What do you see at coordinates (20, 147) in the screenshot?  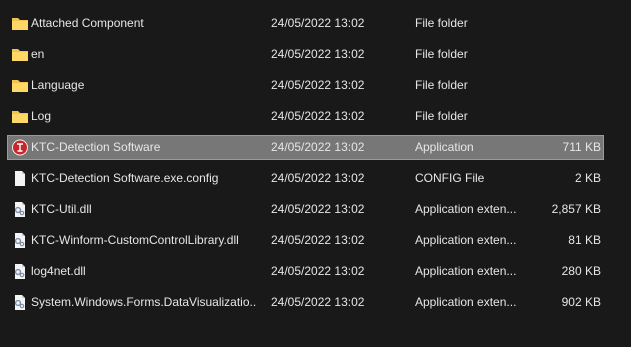 I see `app-icon` at bounding box center [20, 147].